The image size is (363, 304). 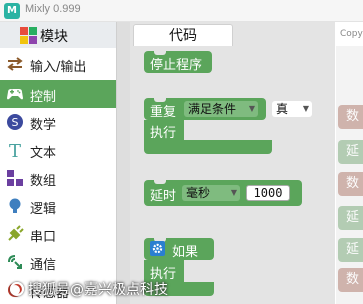 I want to click on tab-code: 代码, so click(x=183, y=35).